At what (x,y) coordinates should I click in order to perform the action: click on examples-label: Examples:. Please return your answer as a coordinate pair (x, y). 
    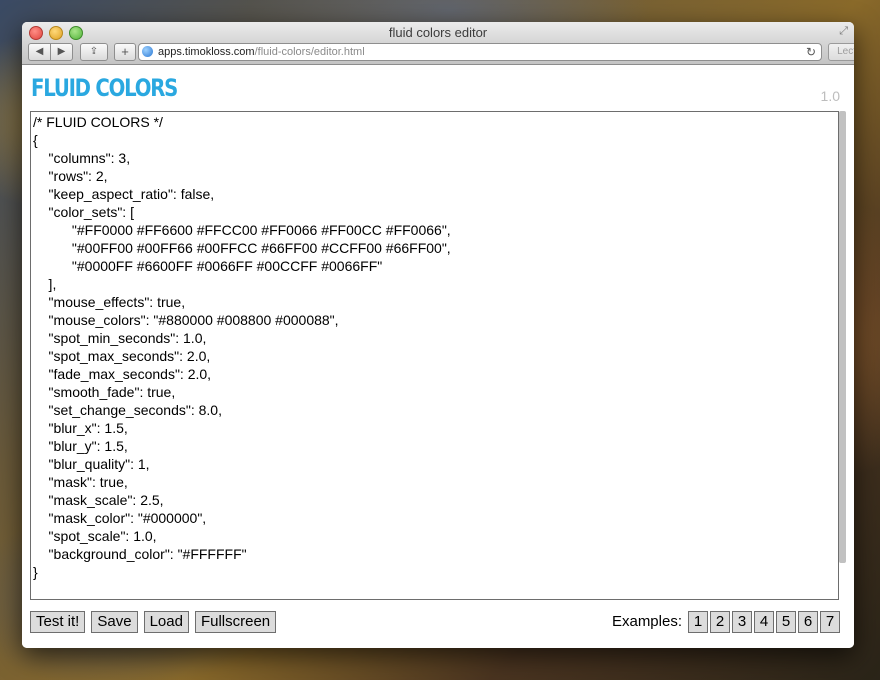
    Looking at the image, I should click on (646, 621).